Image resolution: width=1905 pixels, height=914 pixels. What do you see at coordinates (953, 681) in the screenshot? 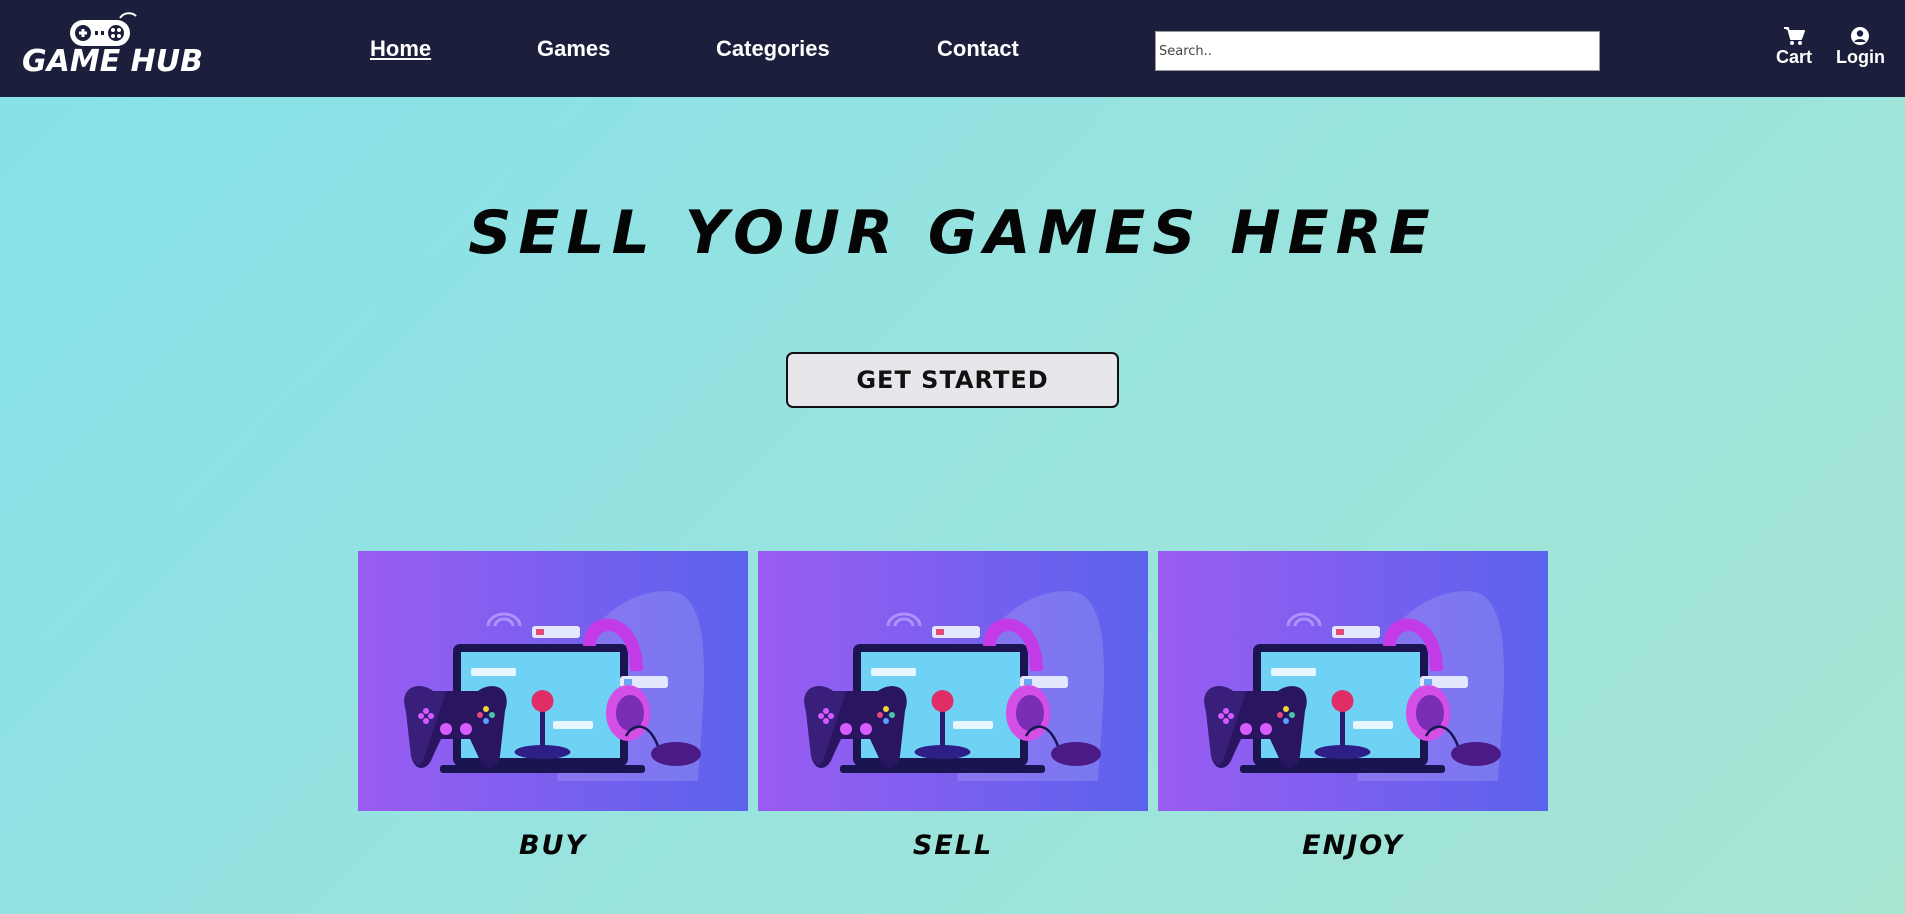
I see `card-sell-image` at bounding box center [953, 681].